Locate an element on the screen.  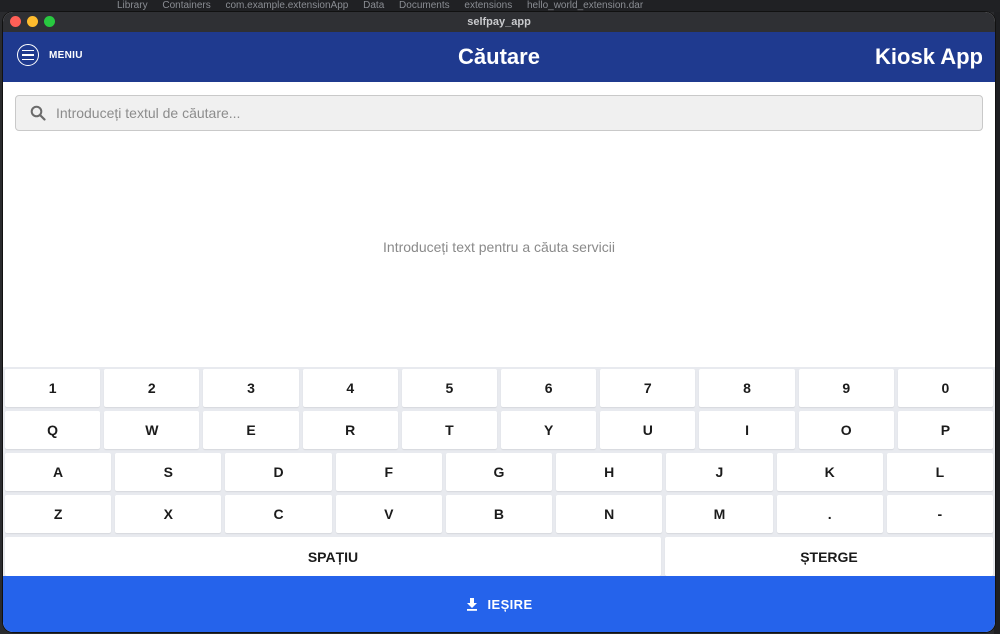
key-hyphen: - is located at coordinates (939, 514).